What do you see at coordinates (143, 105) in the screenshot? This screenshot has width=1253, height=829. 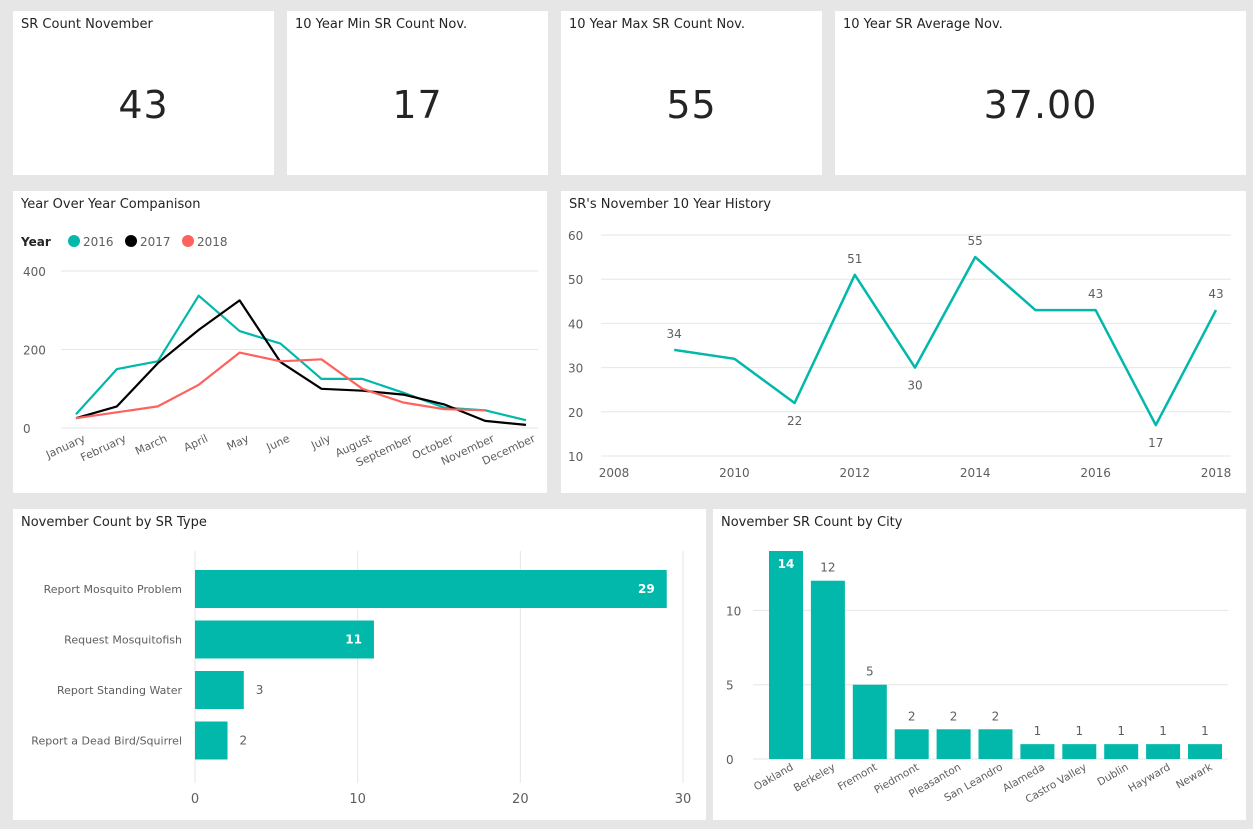 I see `kpi-value: 43` at bounding box center [143, 105].